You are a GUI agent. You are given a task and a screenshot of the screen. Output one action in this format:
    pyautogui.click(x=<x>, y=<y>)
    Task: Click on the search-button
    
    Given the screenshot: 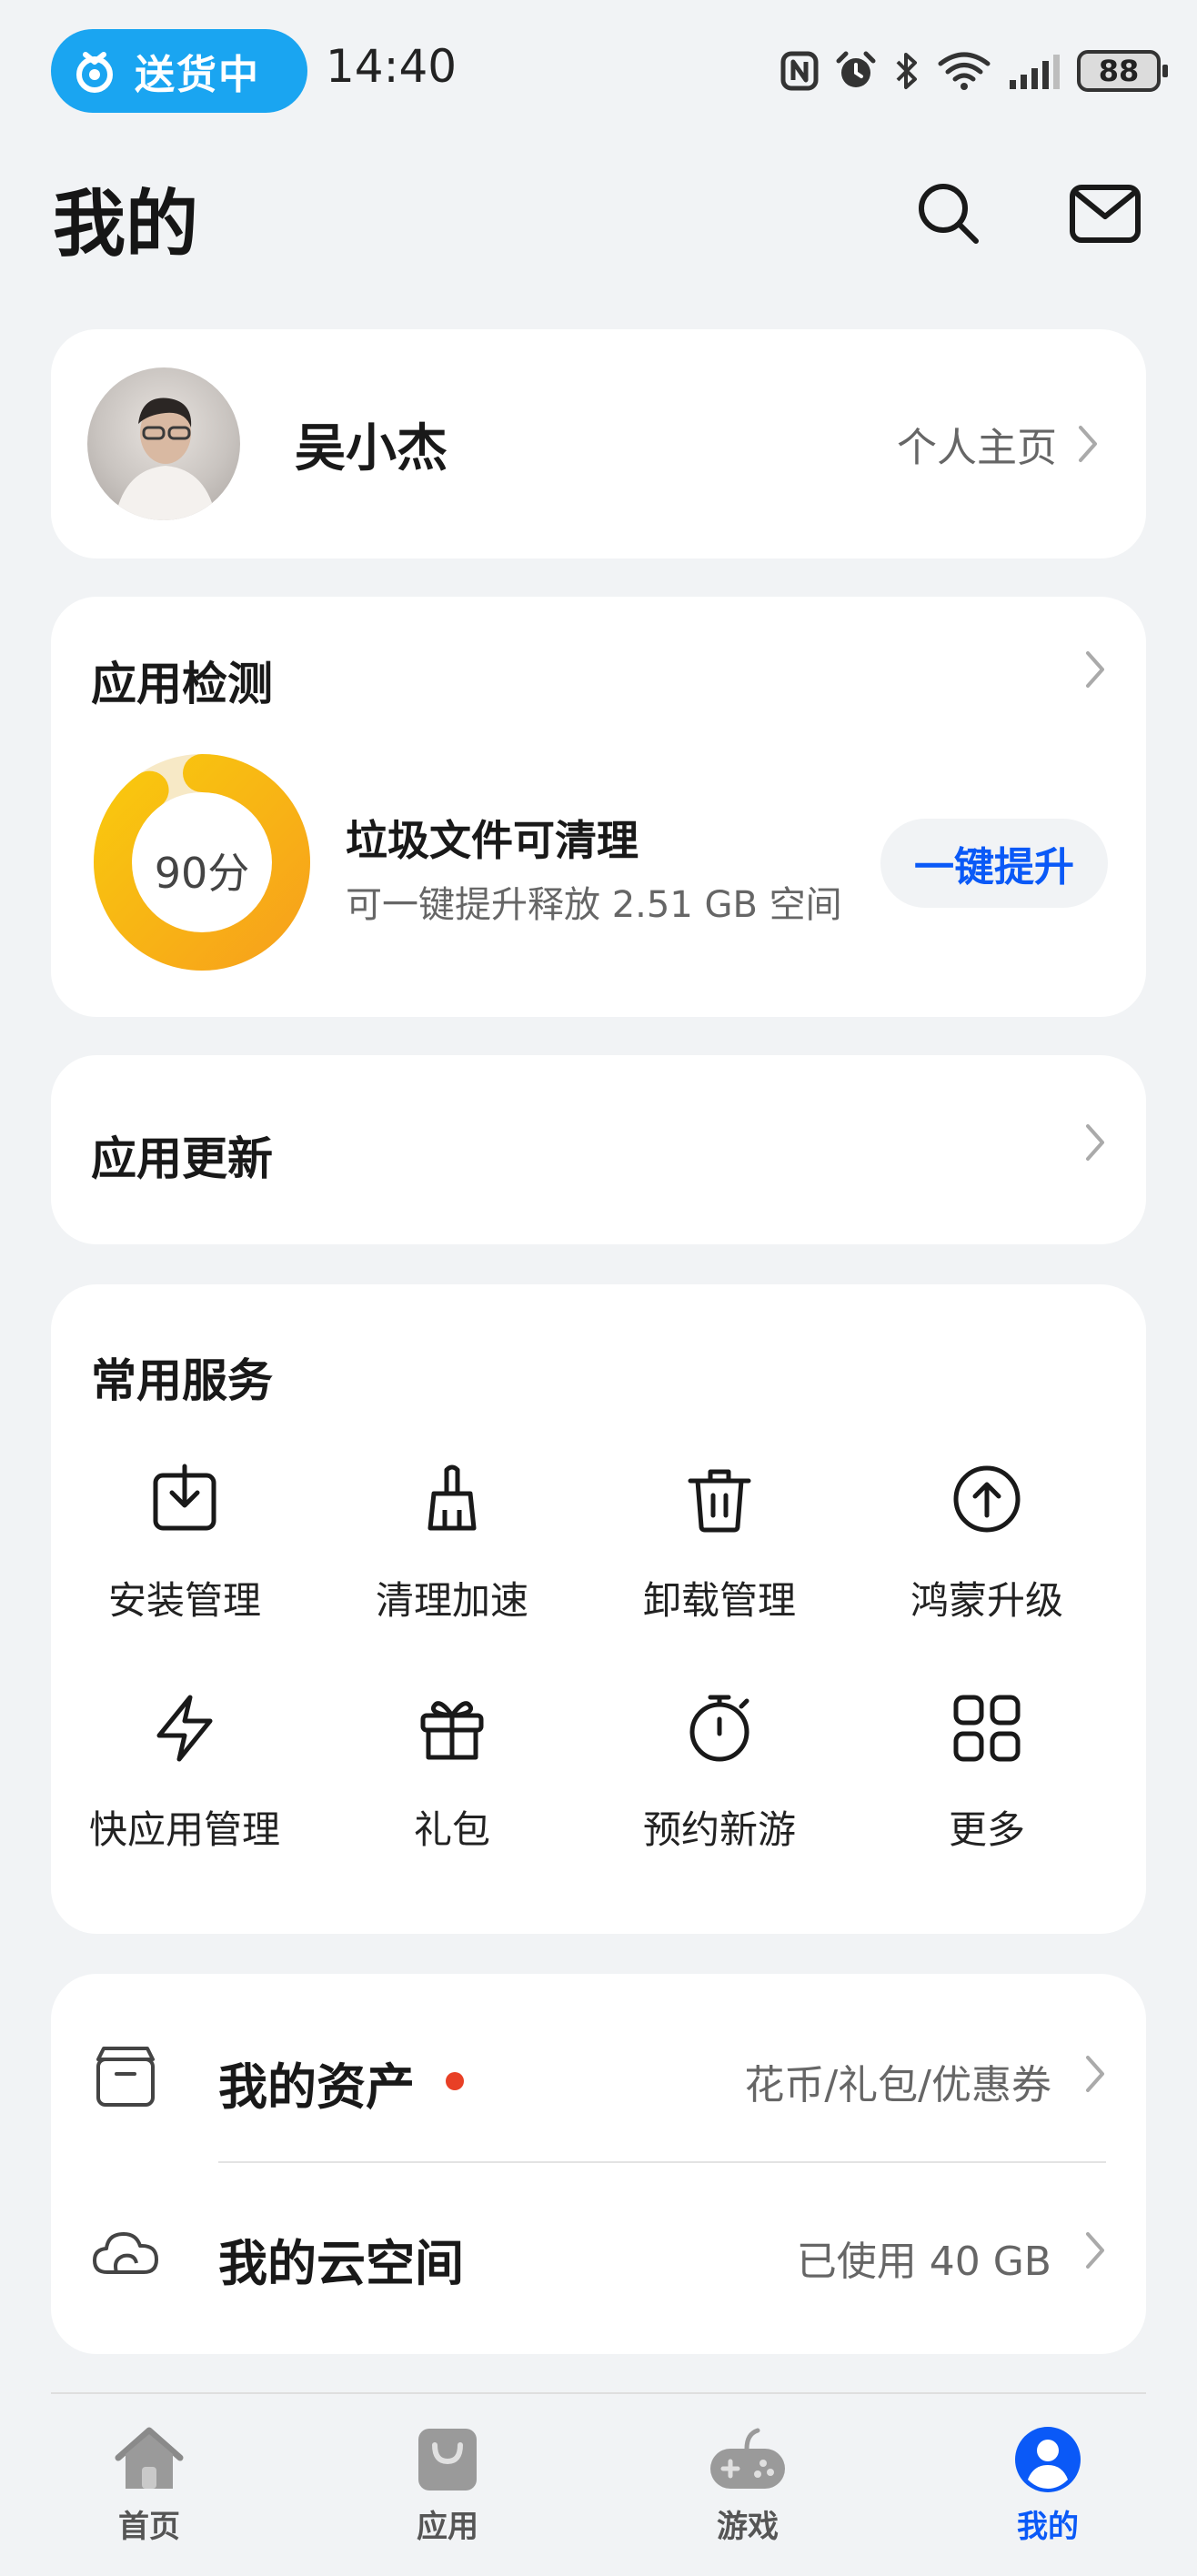 What is the action you would take?
    pyautogui.click(x=949, y=214)
    